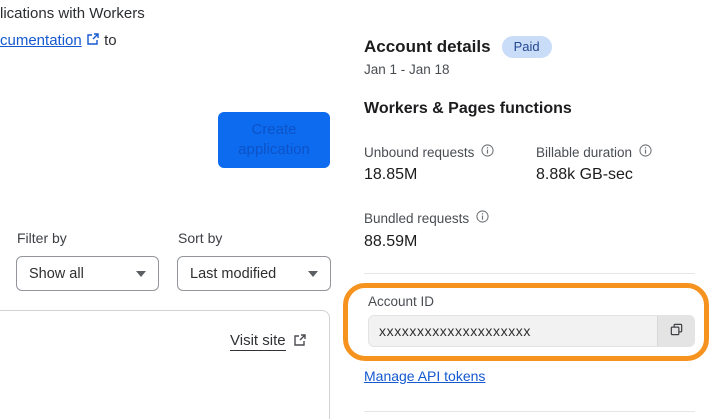 The image size is (718, 419). What do you see at coordinates (200, 238) in the screenshot?
I see `sort-by-label: Sort by` at bounding box center [200, 238].